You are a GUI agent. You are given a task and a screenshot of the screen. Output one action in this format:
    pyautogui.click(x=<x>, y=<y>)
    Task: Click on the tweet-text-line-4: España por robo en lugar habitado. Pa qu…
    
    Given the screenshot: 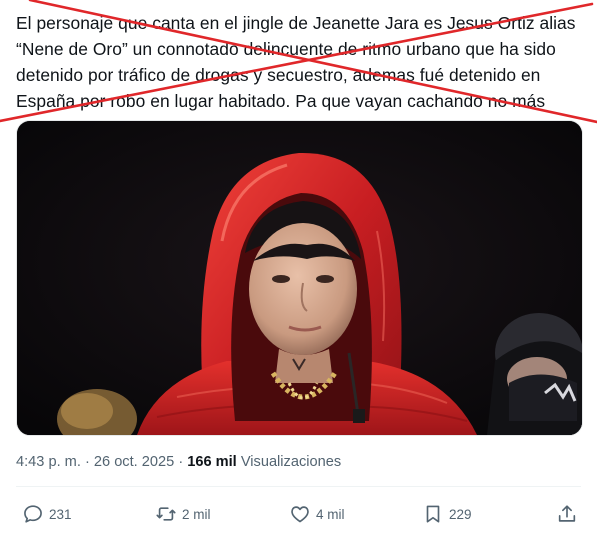 What is the action you would take?
    pyautogui.click(x=281, y=101)
    